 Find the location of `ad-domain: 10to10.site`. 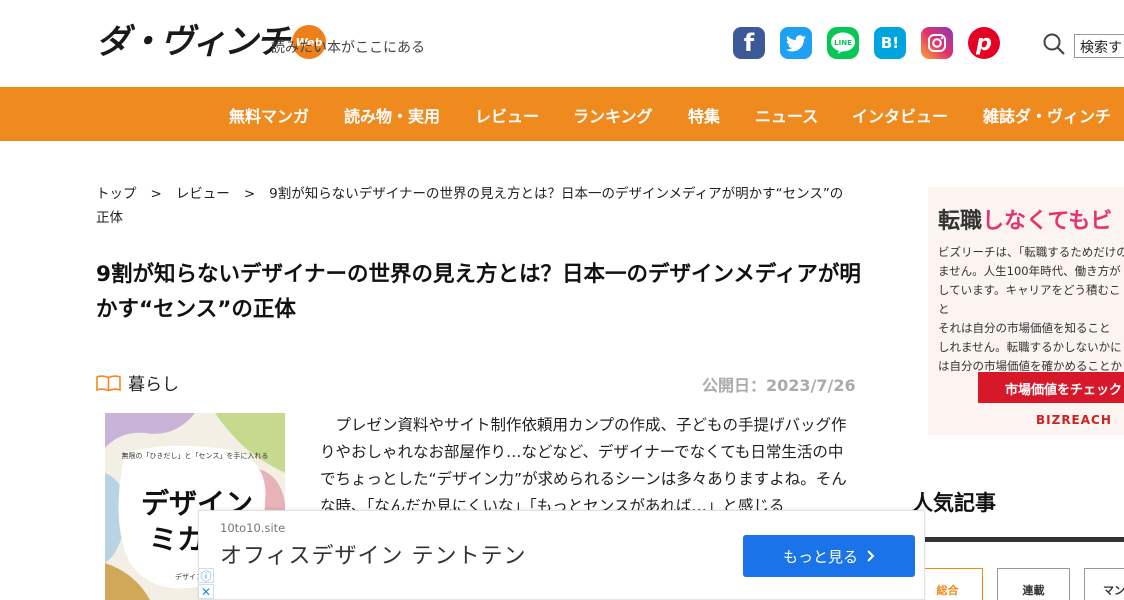

ad-domain: 10to10.site is located at coordinates (253, 528).